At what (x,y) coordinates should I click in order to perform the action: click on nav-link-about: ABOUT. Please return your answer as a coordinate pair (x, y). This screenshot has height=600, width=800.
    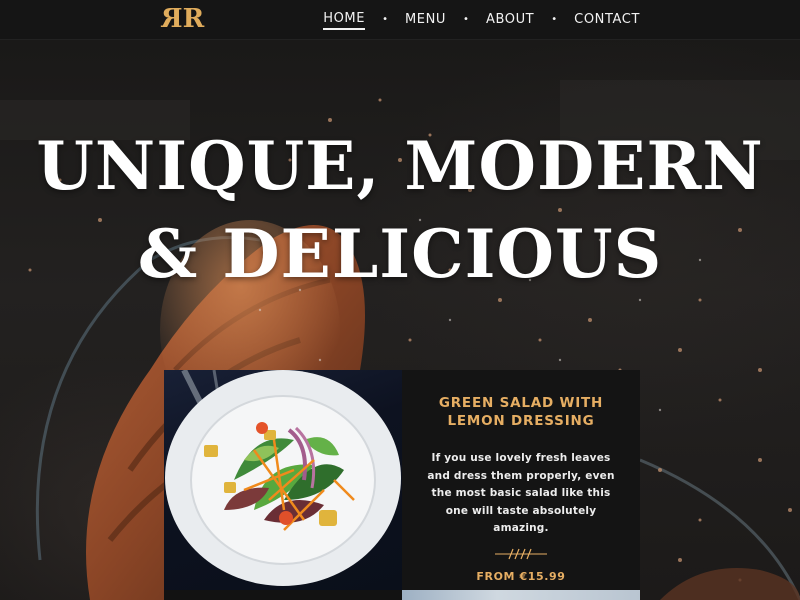
    Looking at the image, I should click on (510, 20).